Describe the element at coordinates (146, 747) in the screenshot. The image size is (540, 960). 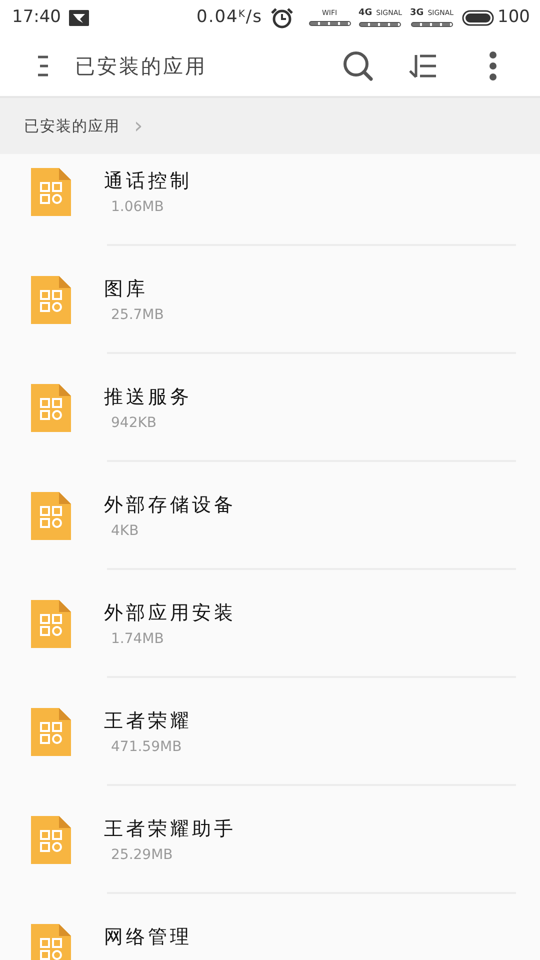
I see `app-size: 471.59MB` at that location.